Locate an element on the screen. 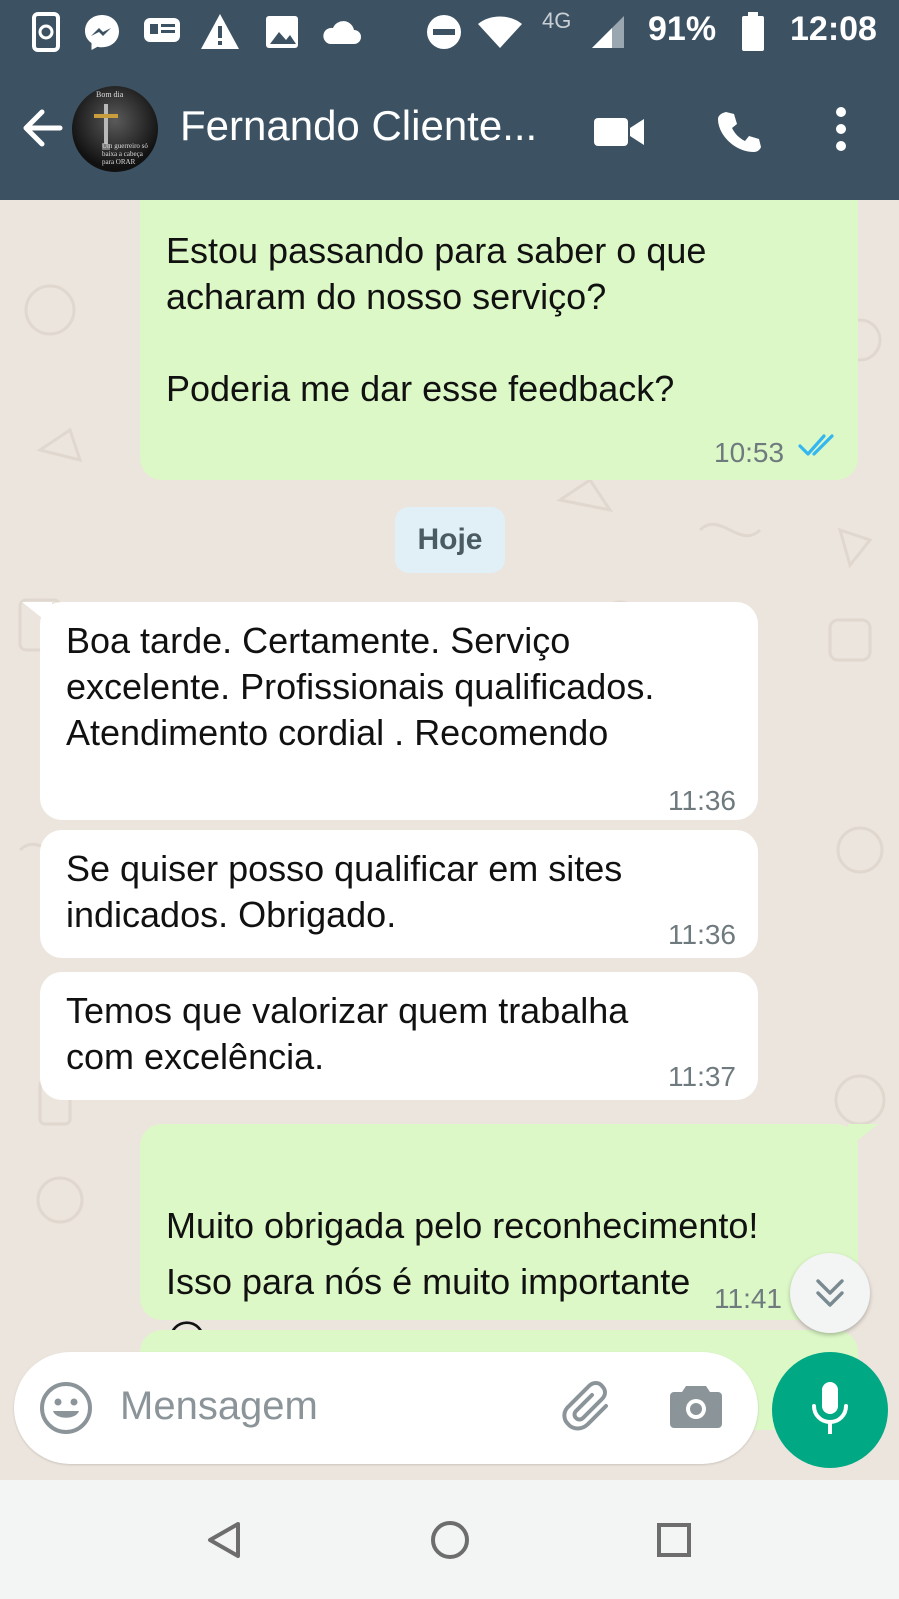 This screenshot has height=1599, width=899. double-chevron-down-icon is located at coordinates (830, 1293).